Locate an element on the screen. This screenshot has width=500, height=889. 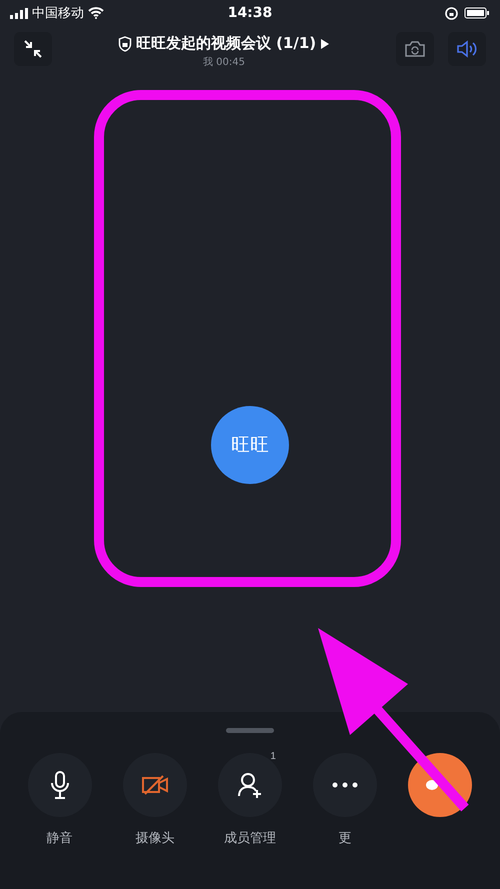
members-button: 1 is located at coordinates (250, 785).